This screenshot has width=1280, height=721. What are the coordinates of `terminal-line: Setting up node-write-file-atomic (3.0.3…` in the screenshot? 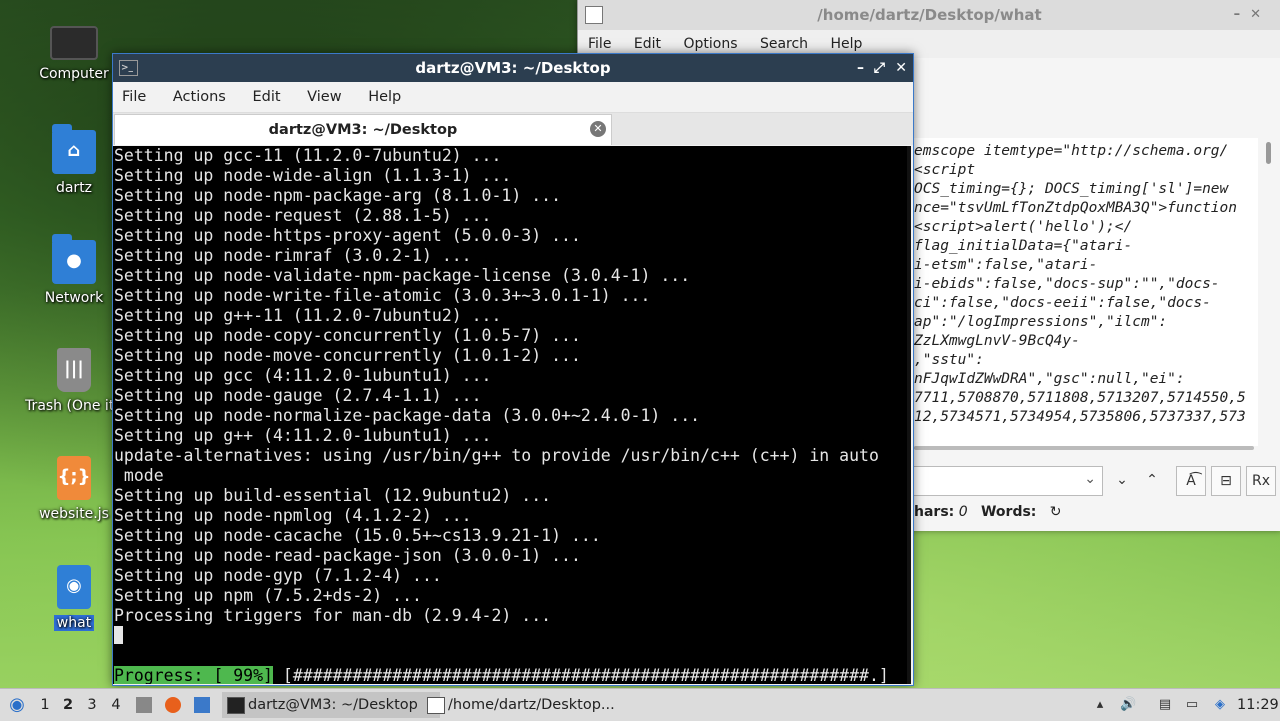 It's located at (382, 295).